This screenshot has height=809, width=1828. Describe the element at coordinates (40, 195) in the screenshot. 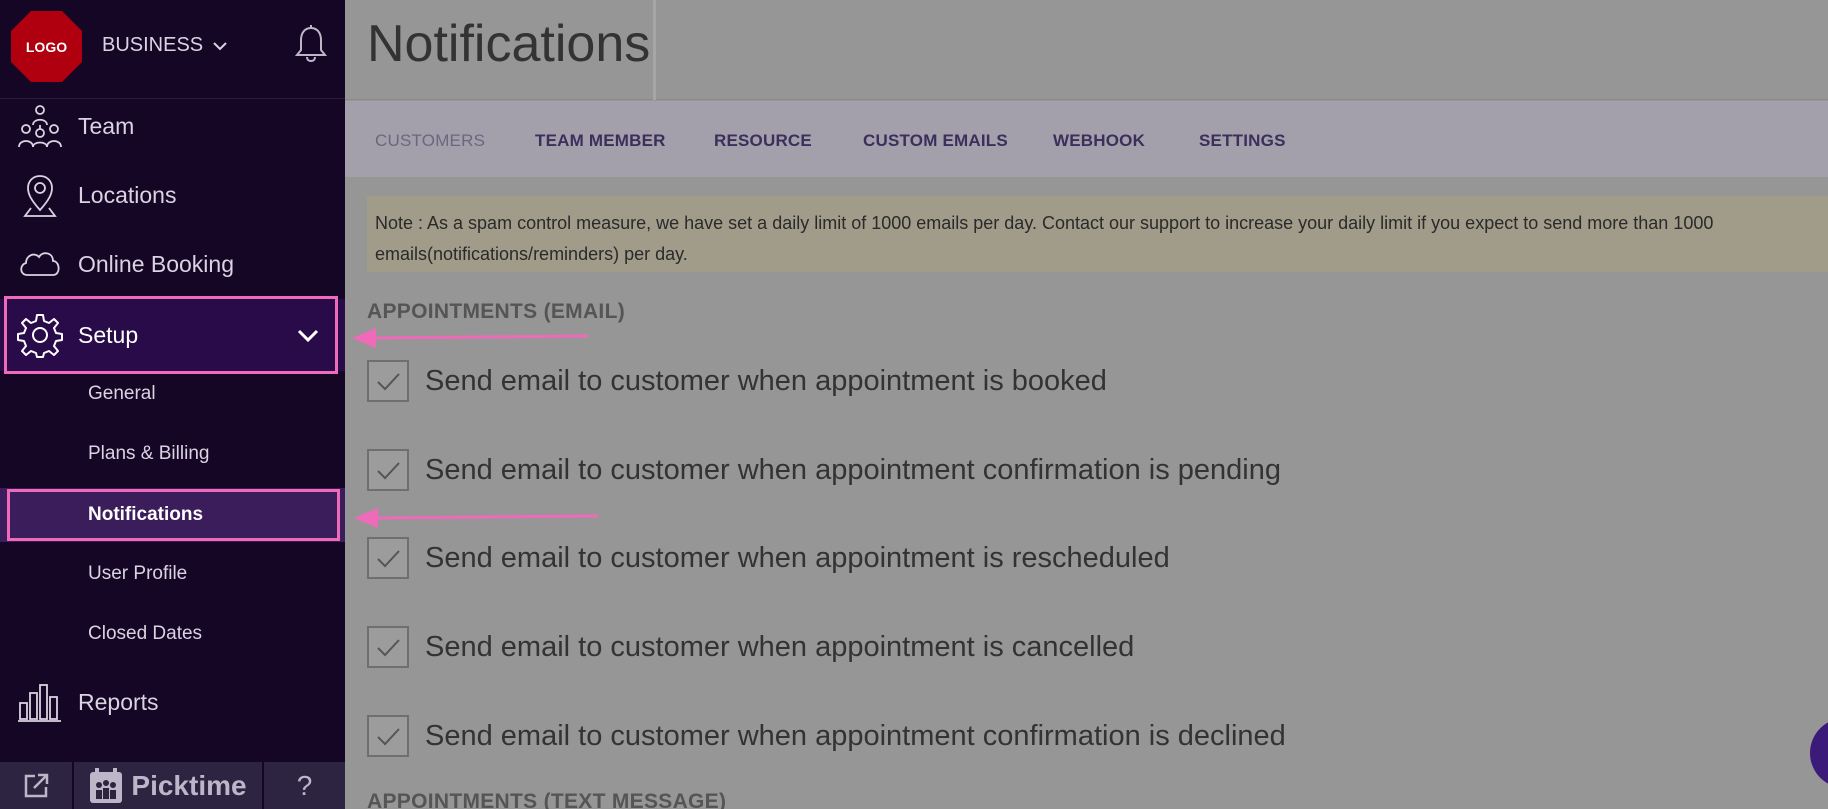

I see `location-pin-icon` at that location.